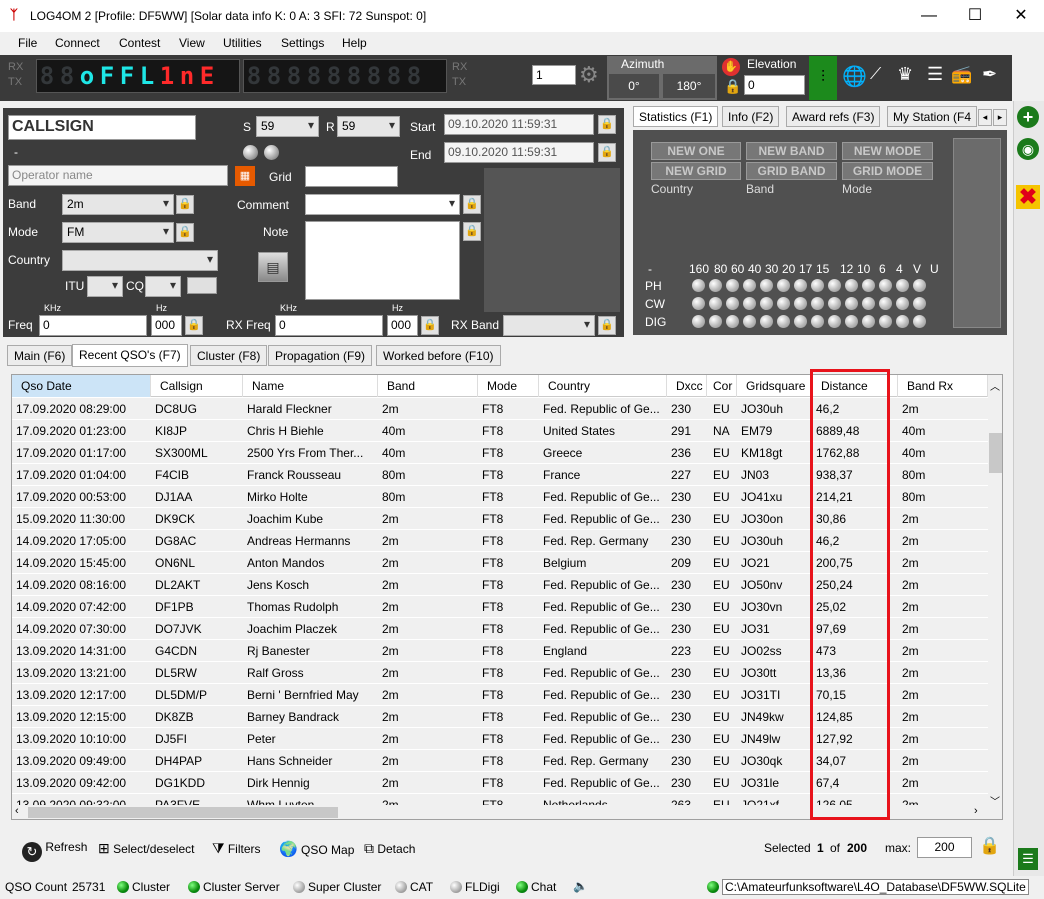 Image resolution: width=1044 pixels, height=899 pixels. I want to click on col-band-rx: Band Rx, so click(943, 386).